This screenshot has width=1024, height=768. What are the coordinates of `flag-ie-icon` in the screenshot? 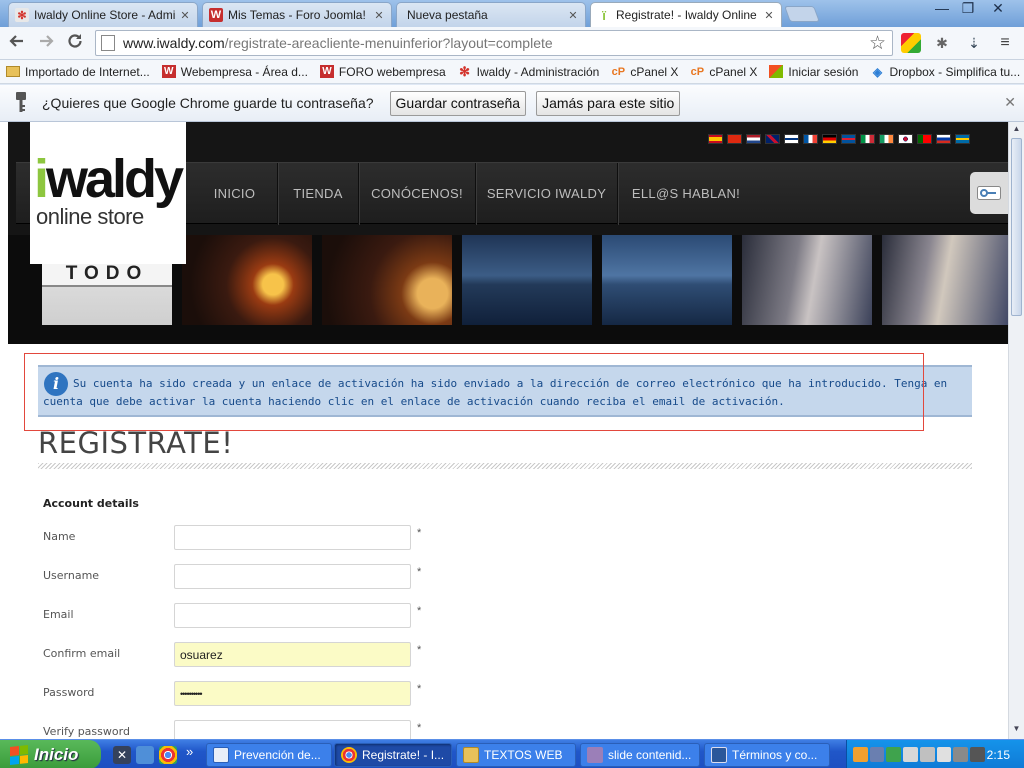 It's located at (886, 139).